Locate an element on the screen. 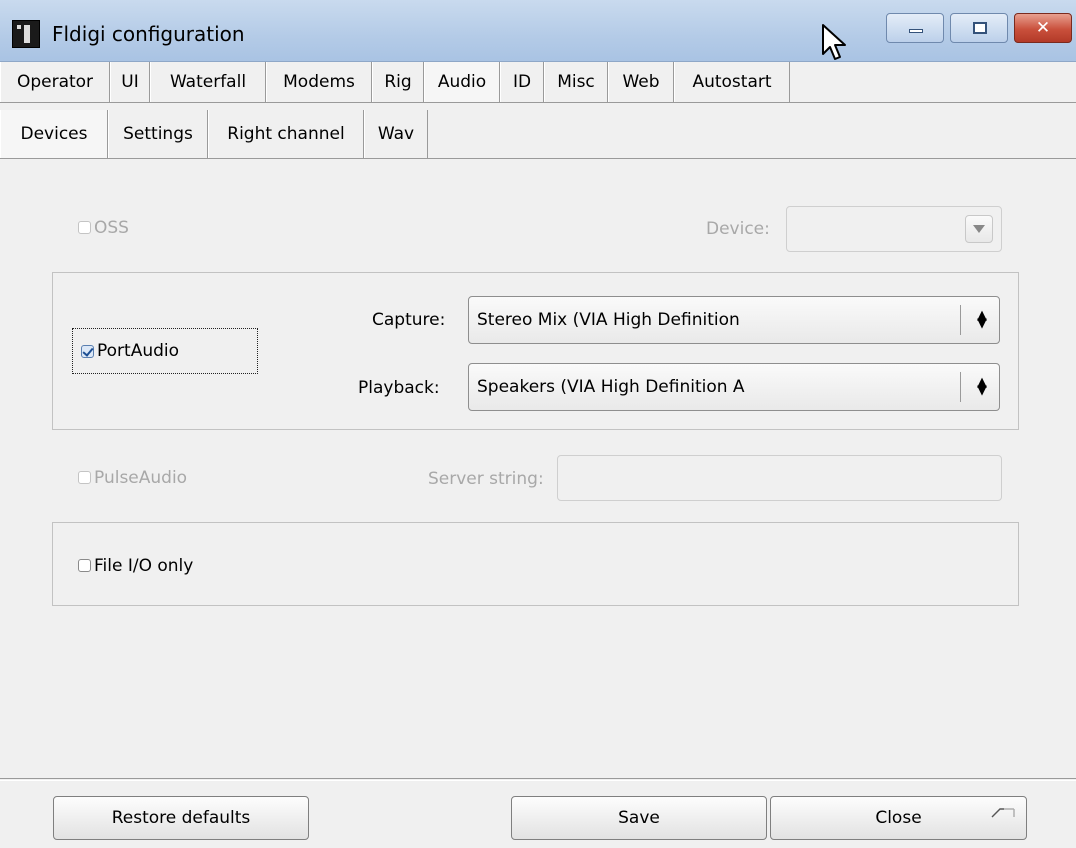 This screenshot has width=1076, height=848. fldigi-app-icon is located at coordinates (26, 34).